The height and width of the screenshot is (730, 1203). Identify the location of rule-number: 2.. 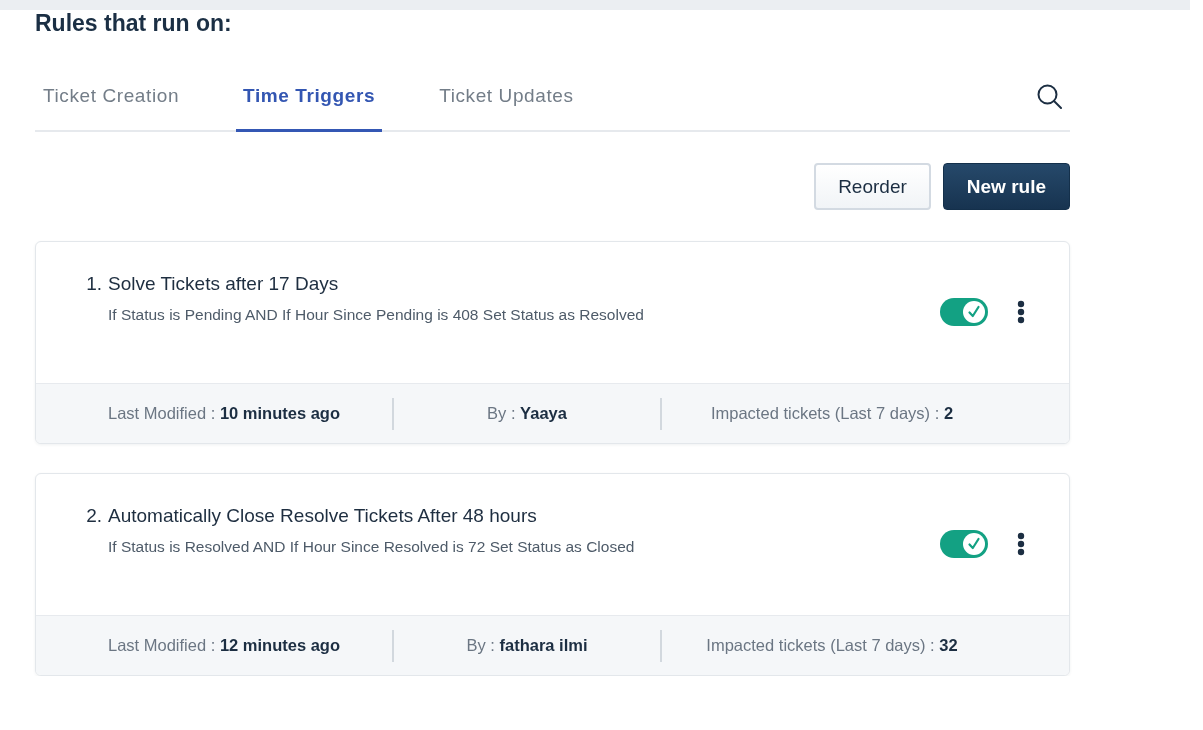
(93, 516).